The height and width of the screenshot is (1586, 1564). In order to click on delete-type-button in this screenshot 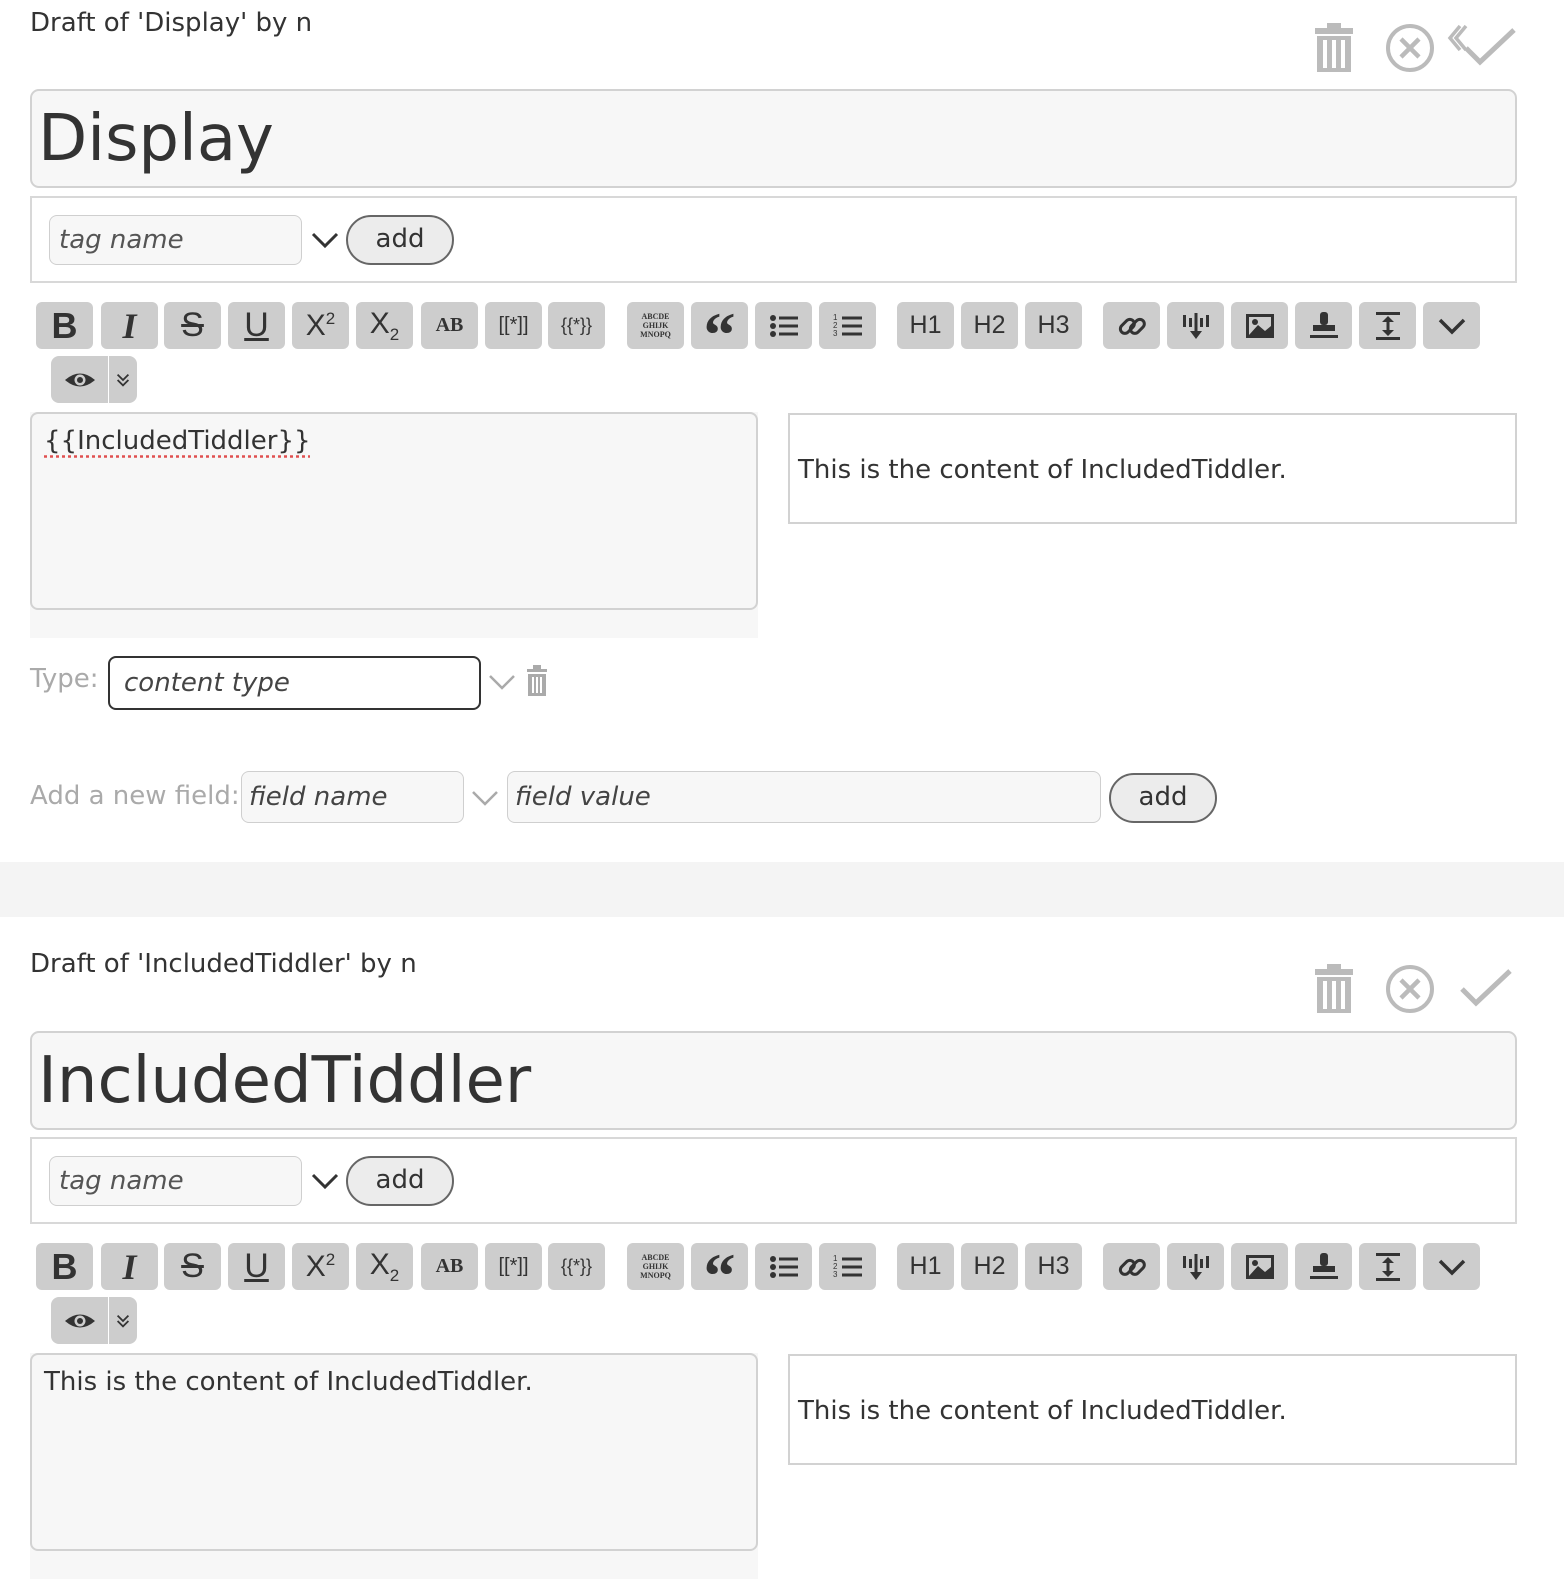, I will do `click(537, 681)`.